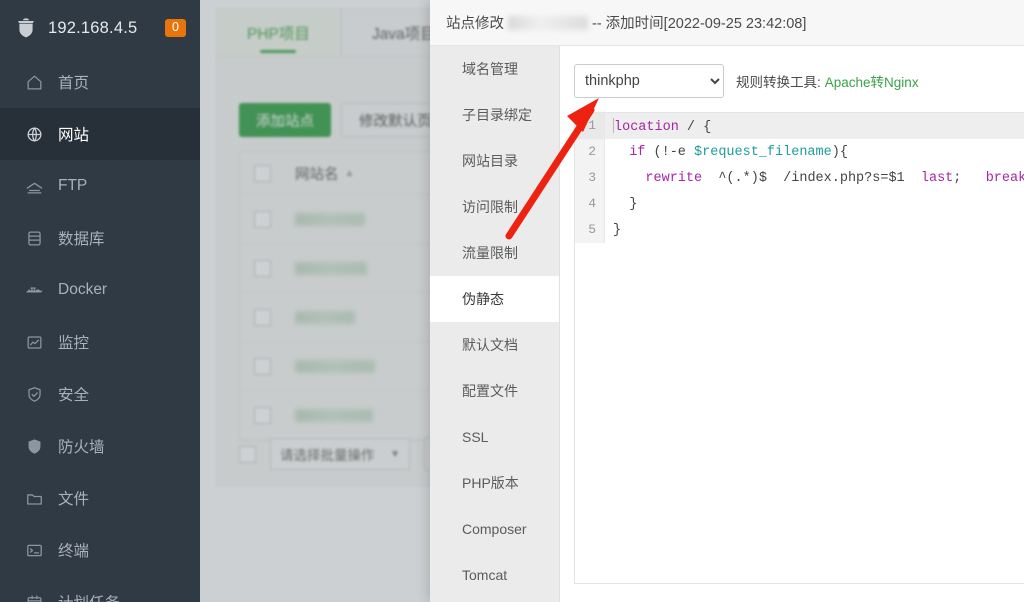 This screenshot has width=1024, height=602. Describe the element at coordinates (100, 550) in the screenshot. I see `sidebar-item-10: 终端` at that location.